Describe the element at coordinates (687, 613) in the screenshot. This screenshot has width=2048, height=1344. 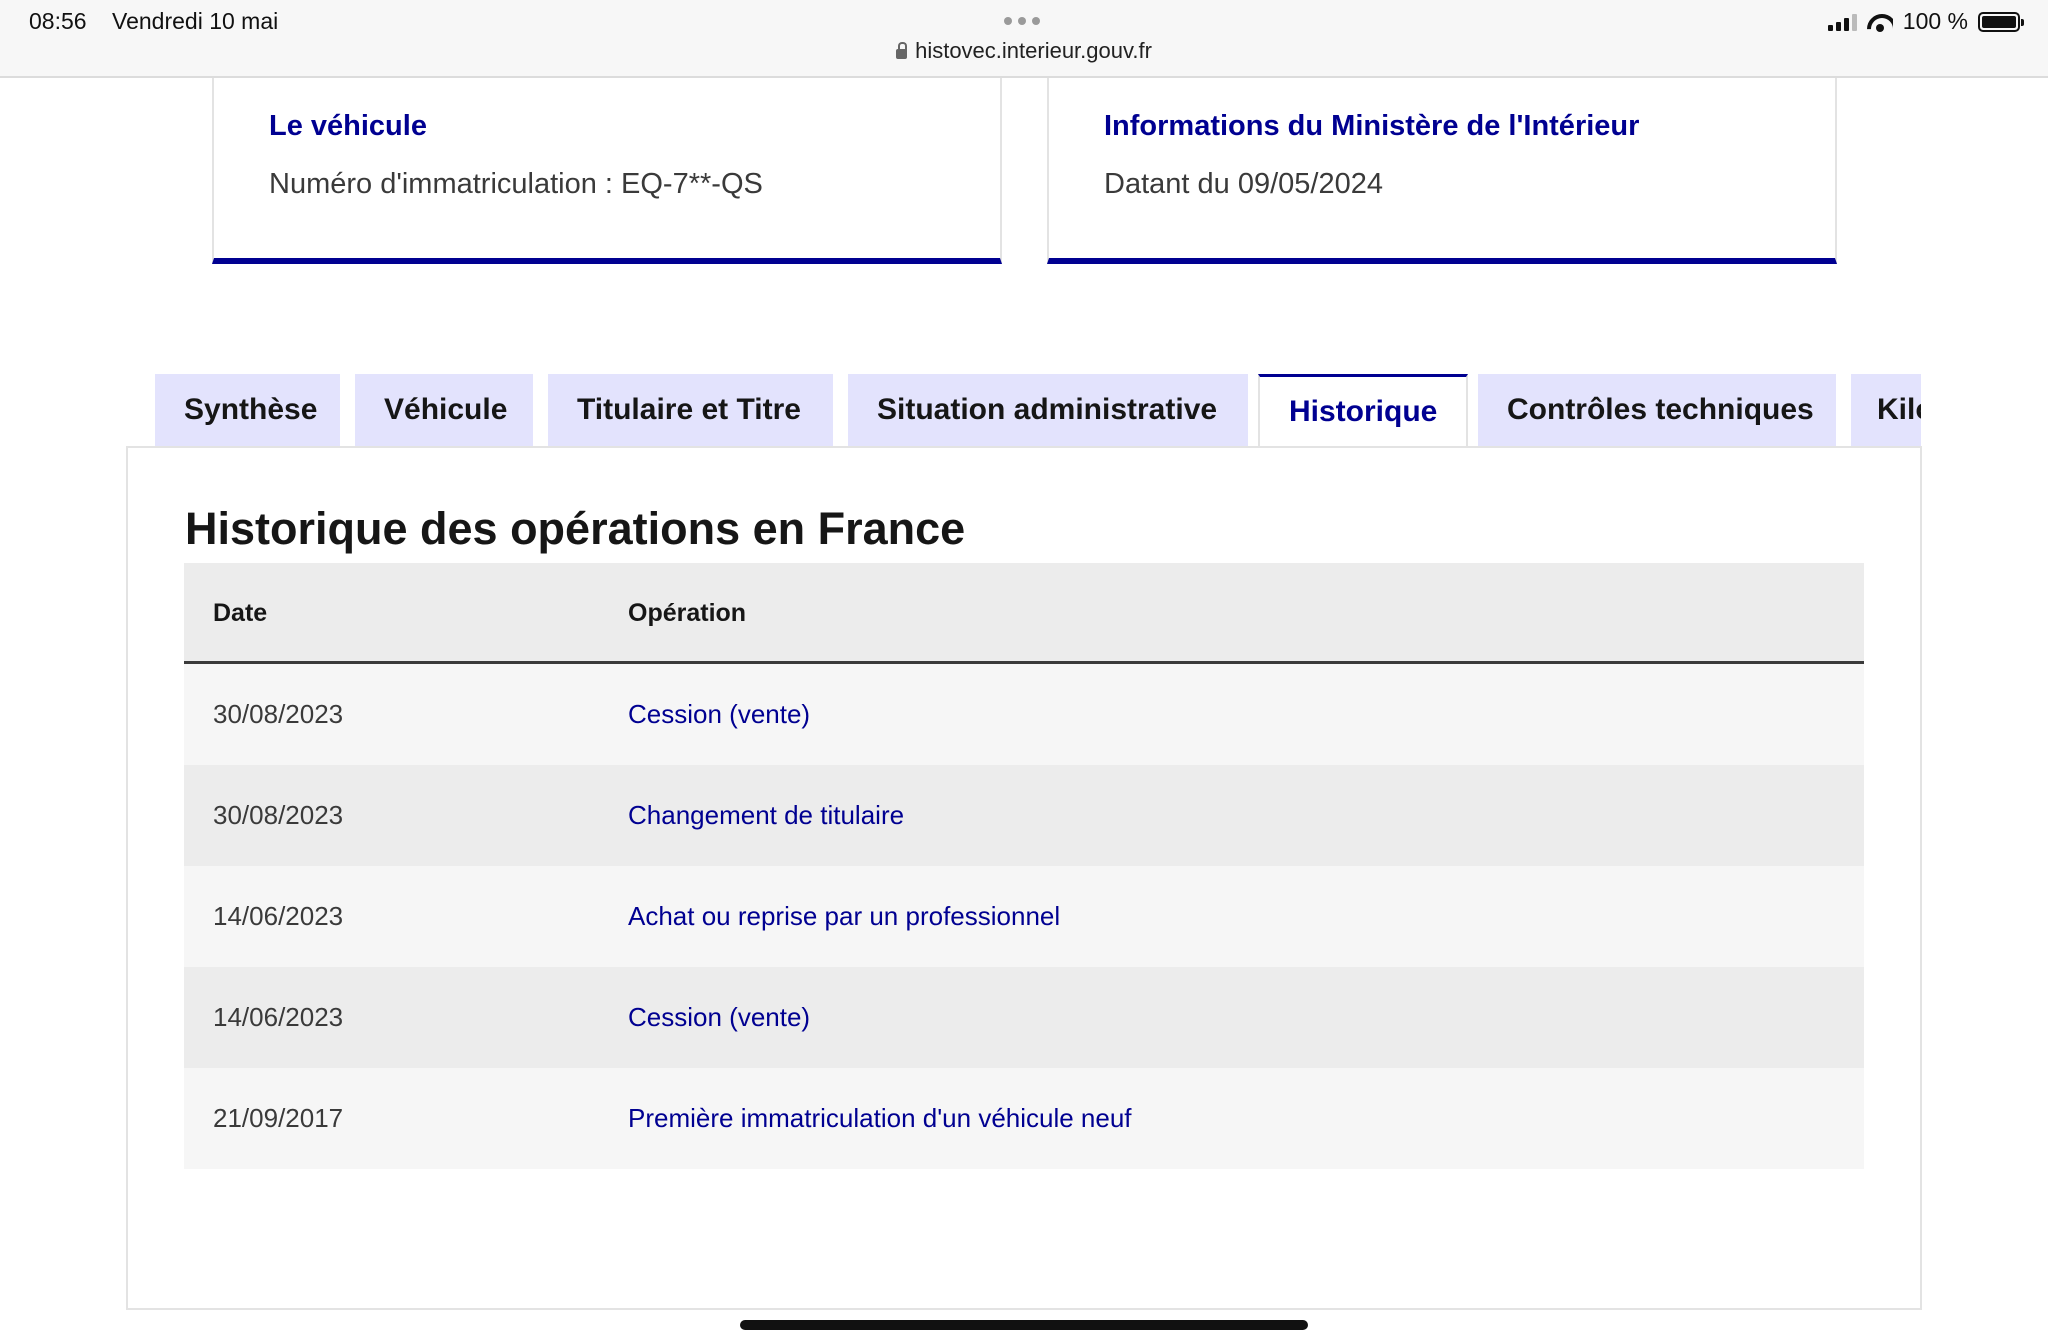
I see `column-header-operation: Opération` at that location.